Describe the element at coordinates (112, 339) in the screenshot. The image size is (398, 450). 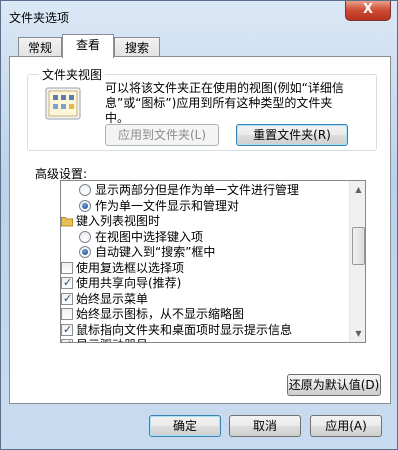
I see `setting-label: 显示驱动器号` at that location.